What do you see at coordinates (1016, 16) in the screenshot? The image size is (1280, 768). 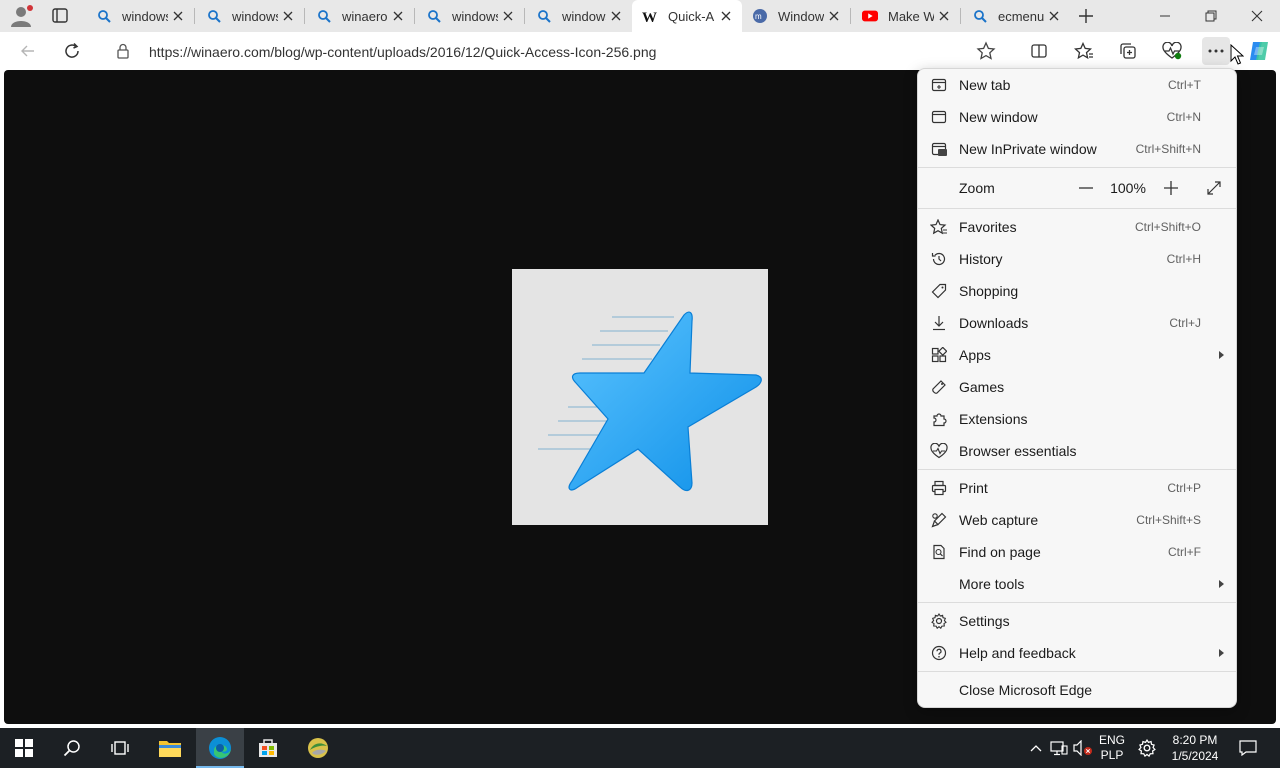 I see `tab: ecmenu` at bounding box center [1016, 16].